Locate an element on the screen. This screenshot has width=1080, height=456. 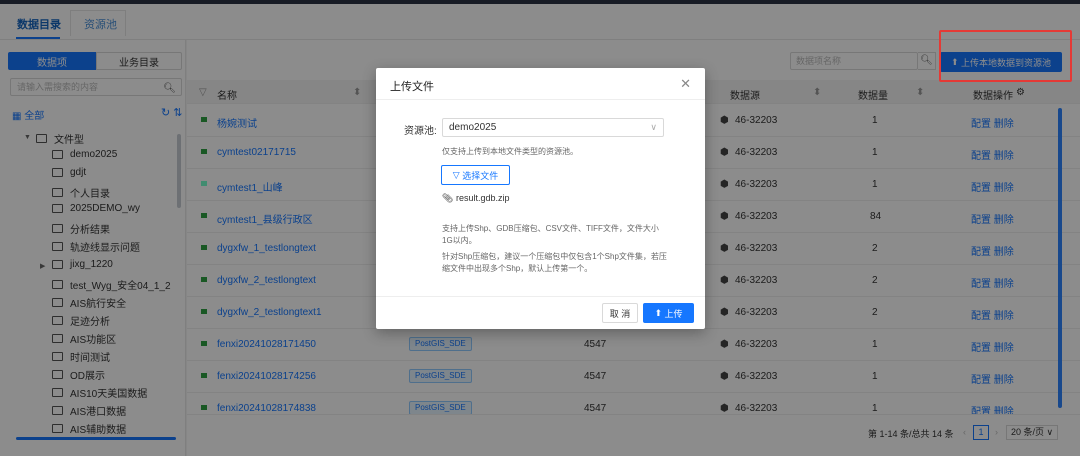
close-icon: ✕ is located at coordinates (685, 84).